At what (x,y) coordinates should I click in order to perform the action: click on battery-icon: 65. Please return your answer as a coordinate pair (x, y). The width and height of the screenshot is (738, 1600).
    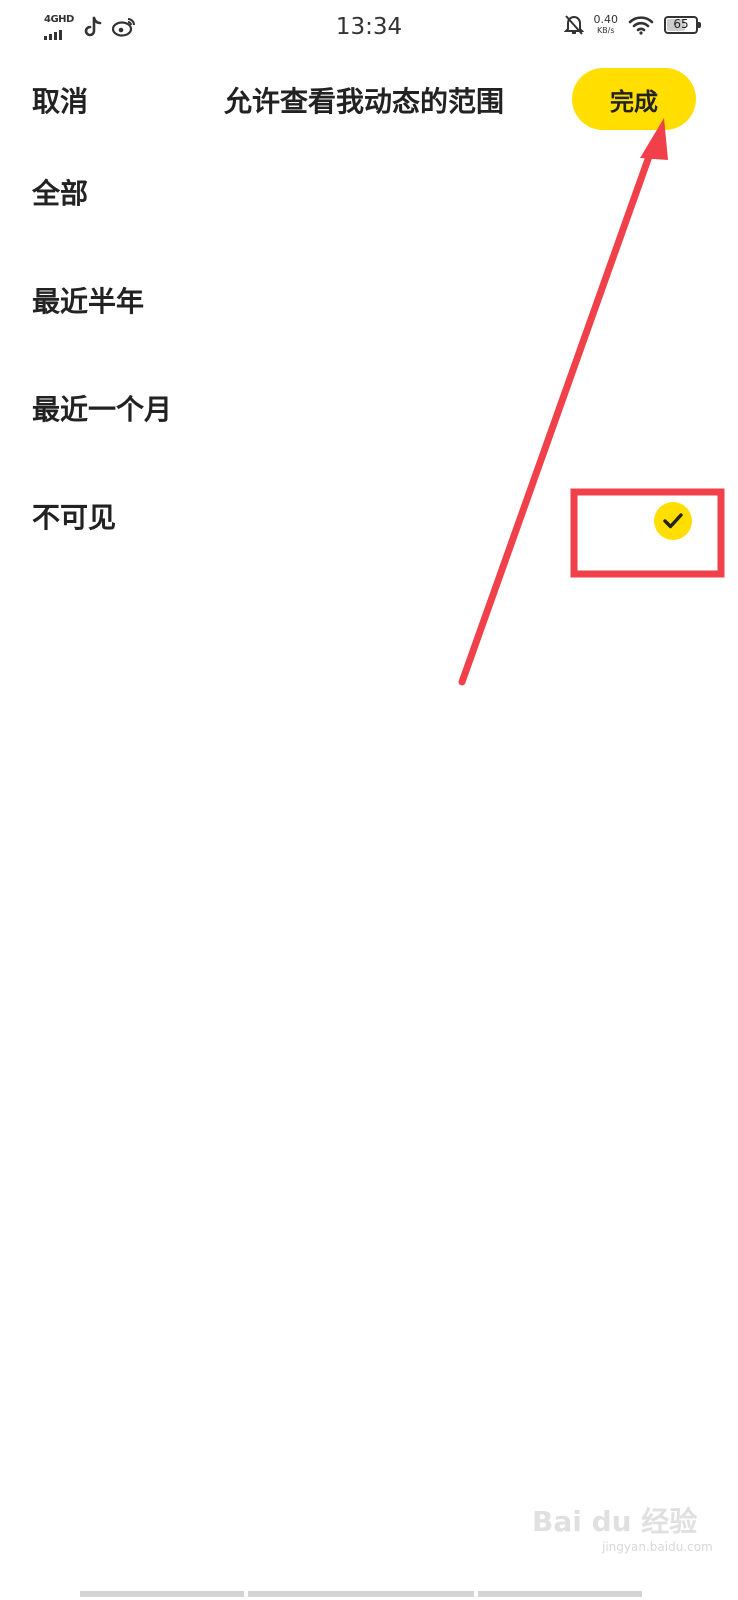
    Looking at the image, I should click on (682, 25).